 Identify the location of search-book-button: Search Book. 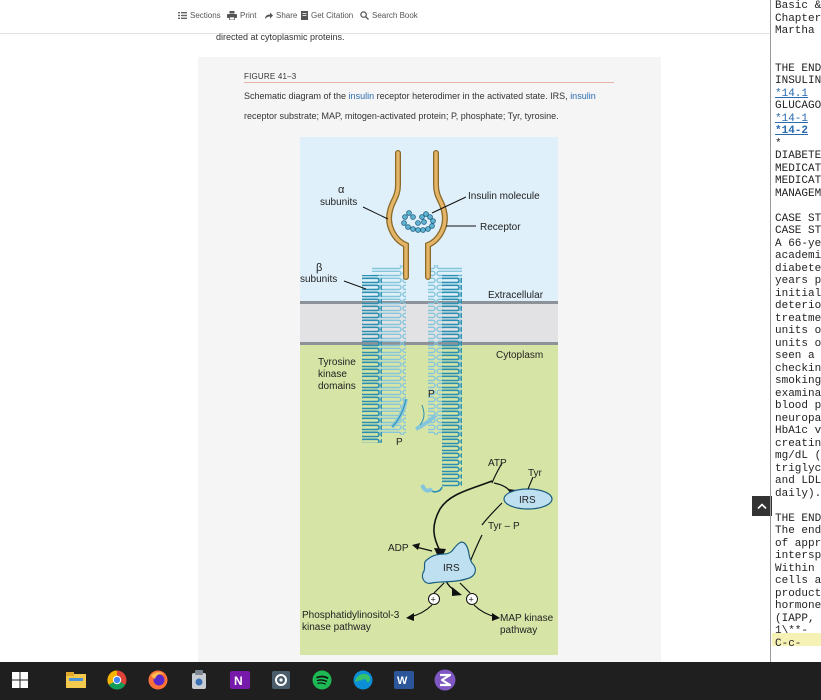
(389, 15).